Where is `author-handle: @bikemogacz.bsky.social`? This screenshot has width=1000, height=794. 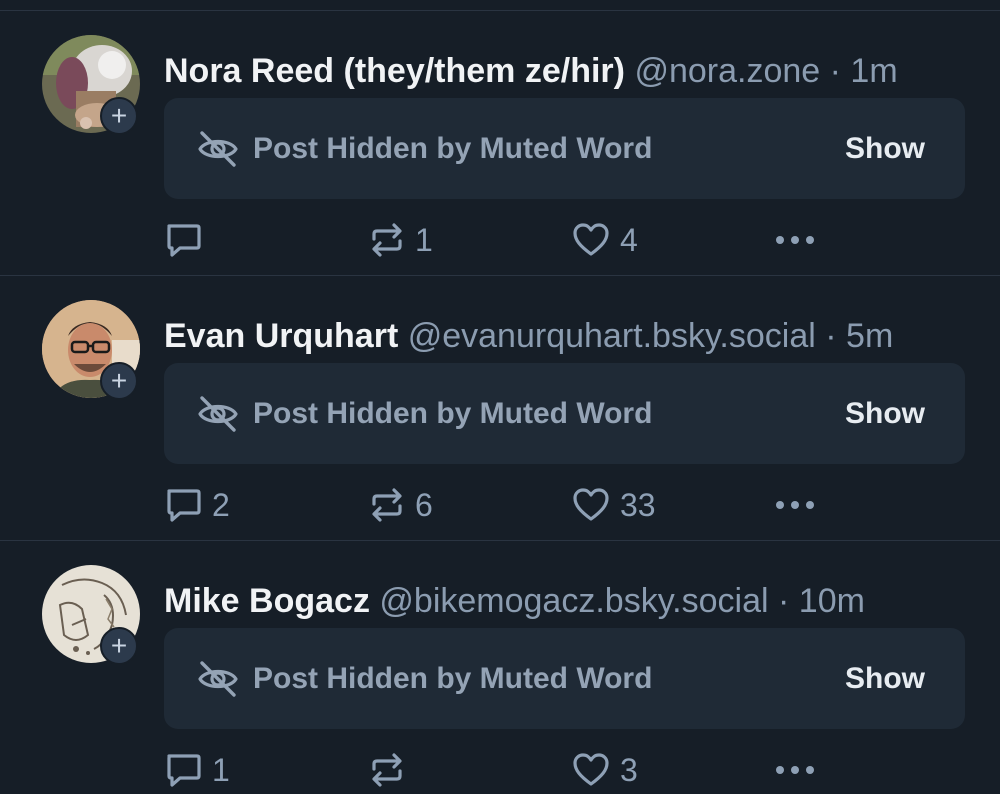
author-handle: @bikemogacz.bsky.social is located at coordinates (573, 601).